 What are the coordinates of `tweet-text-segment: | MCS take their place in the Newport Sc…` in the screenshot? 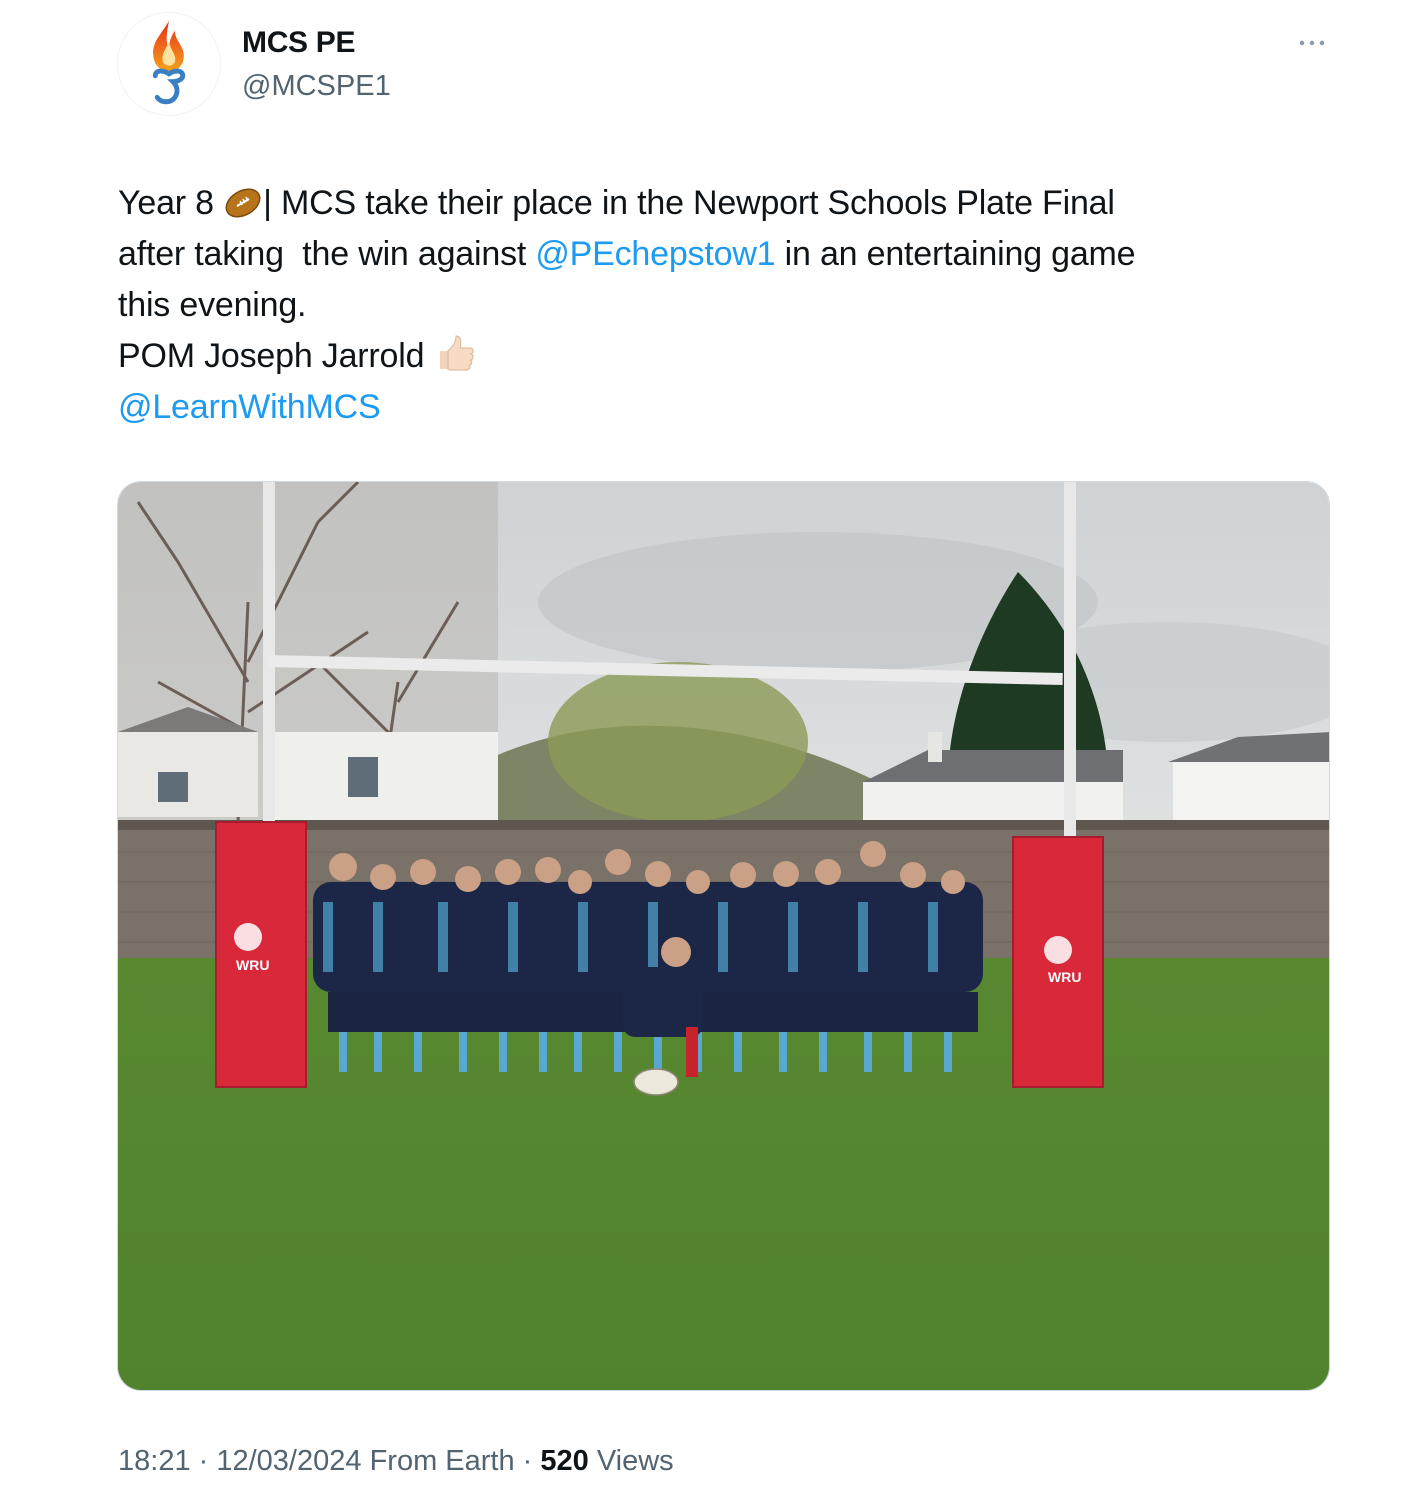 It's located at (689, 203).